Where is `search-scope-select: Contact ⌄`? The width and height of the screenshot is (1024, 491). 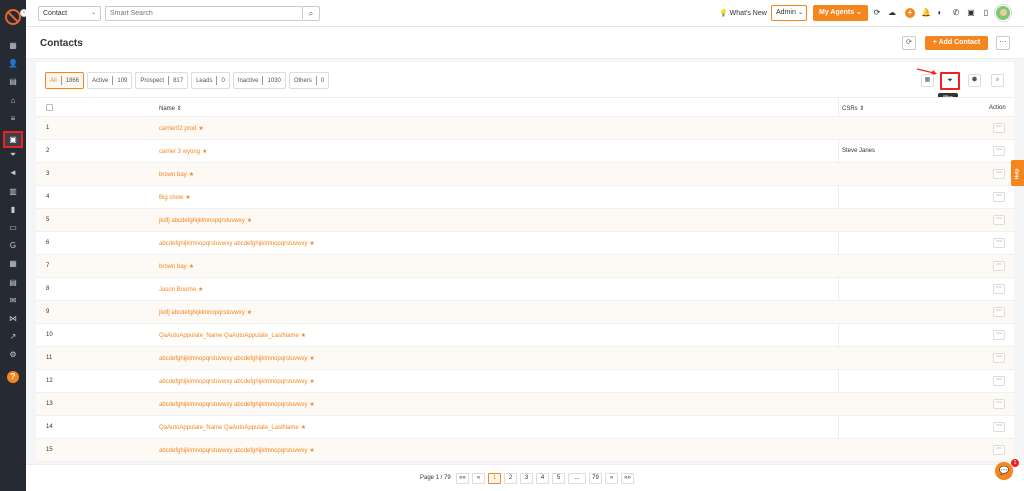
search-scope-select: Contact ⌄ is located at coordinates (69, 13).